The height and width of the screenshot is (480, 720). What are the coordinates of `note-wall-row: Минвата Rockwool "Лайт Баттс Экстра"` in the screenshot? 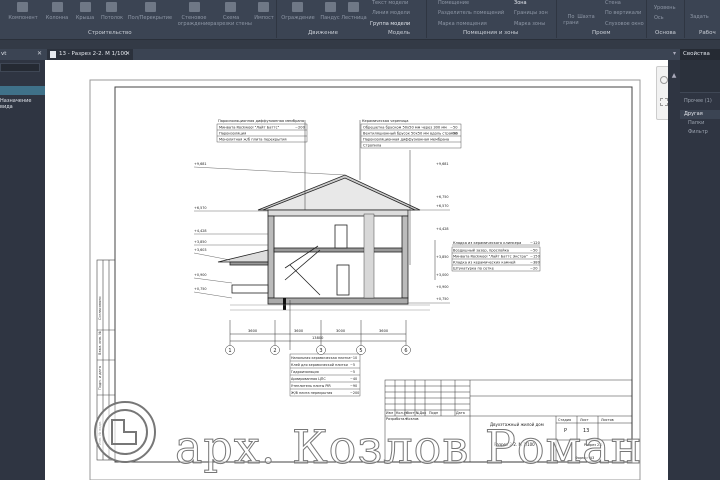 It's located at (490, 257).